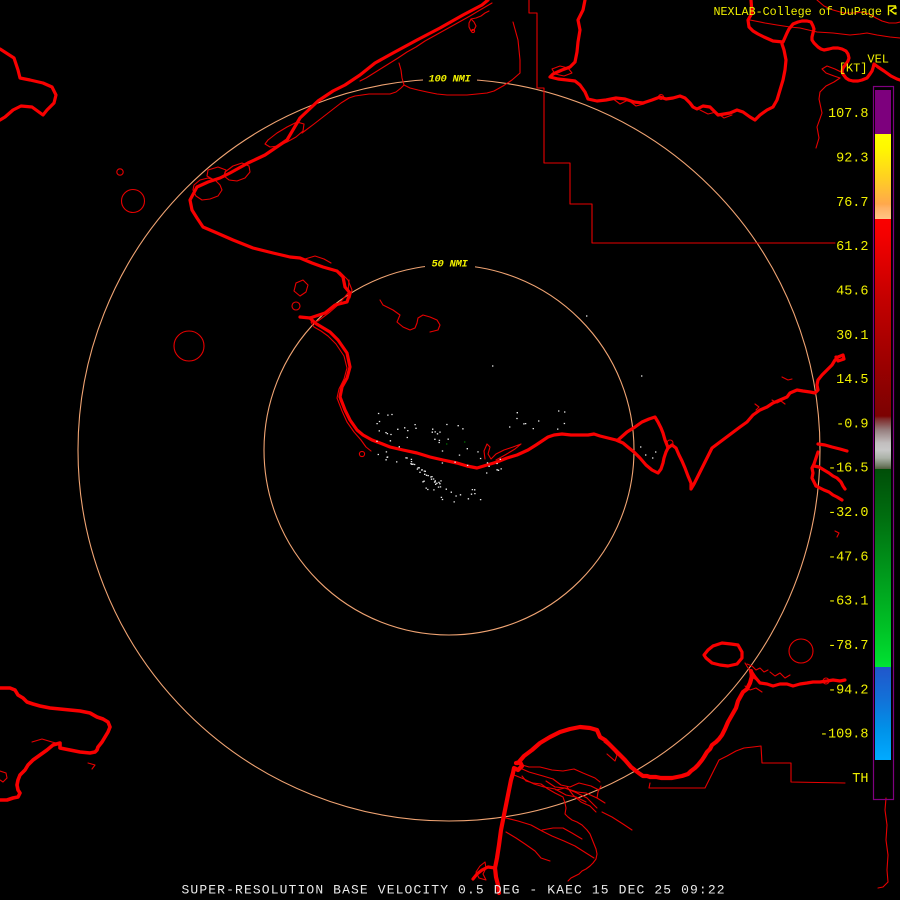  What do you see at coordinates (798, 12) in the screenshot?
I see `svg-text: NEXLAB-College of DuPage` at bounding box center [798, 12].